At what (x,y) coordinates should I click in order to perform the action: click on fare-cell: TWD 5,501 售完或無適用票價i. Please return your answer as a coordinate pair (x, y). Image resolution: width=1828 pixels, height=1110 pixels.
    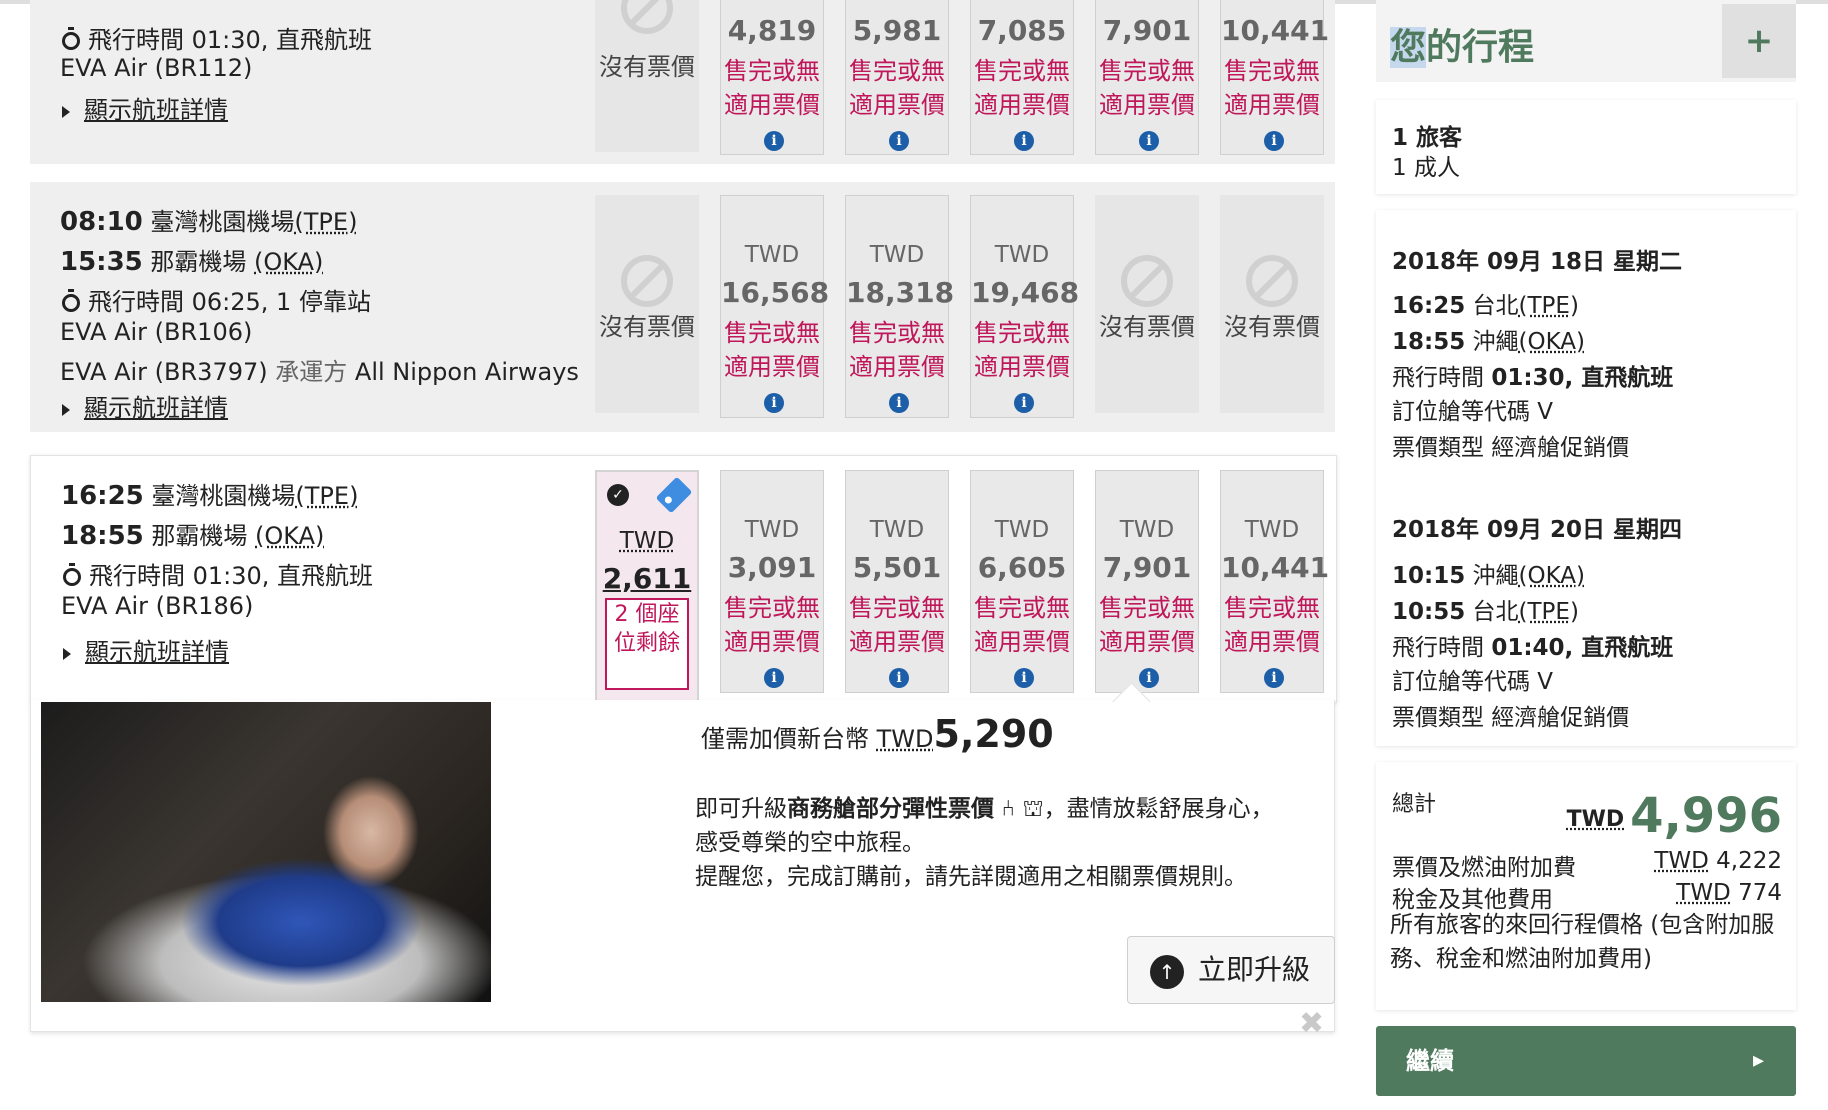
    Looking at the image, I should click on (897, 581).